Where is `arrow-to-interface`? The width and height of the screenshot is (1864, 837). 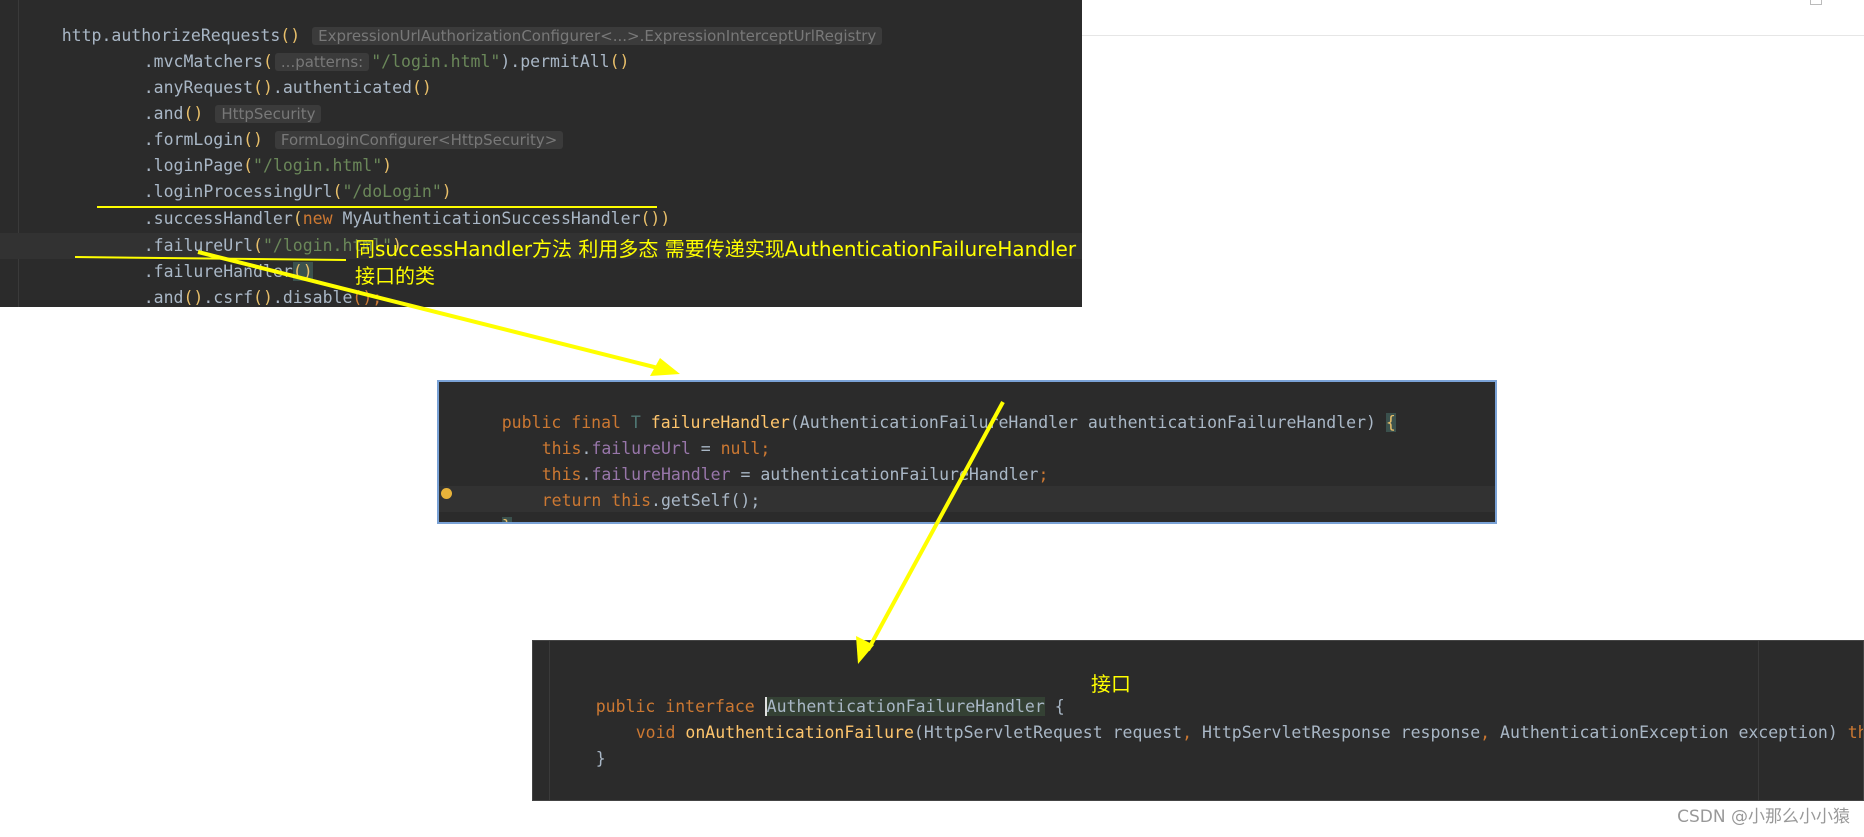 arrow-to-interface is located at coordinates (935, 526).